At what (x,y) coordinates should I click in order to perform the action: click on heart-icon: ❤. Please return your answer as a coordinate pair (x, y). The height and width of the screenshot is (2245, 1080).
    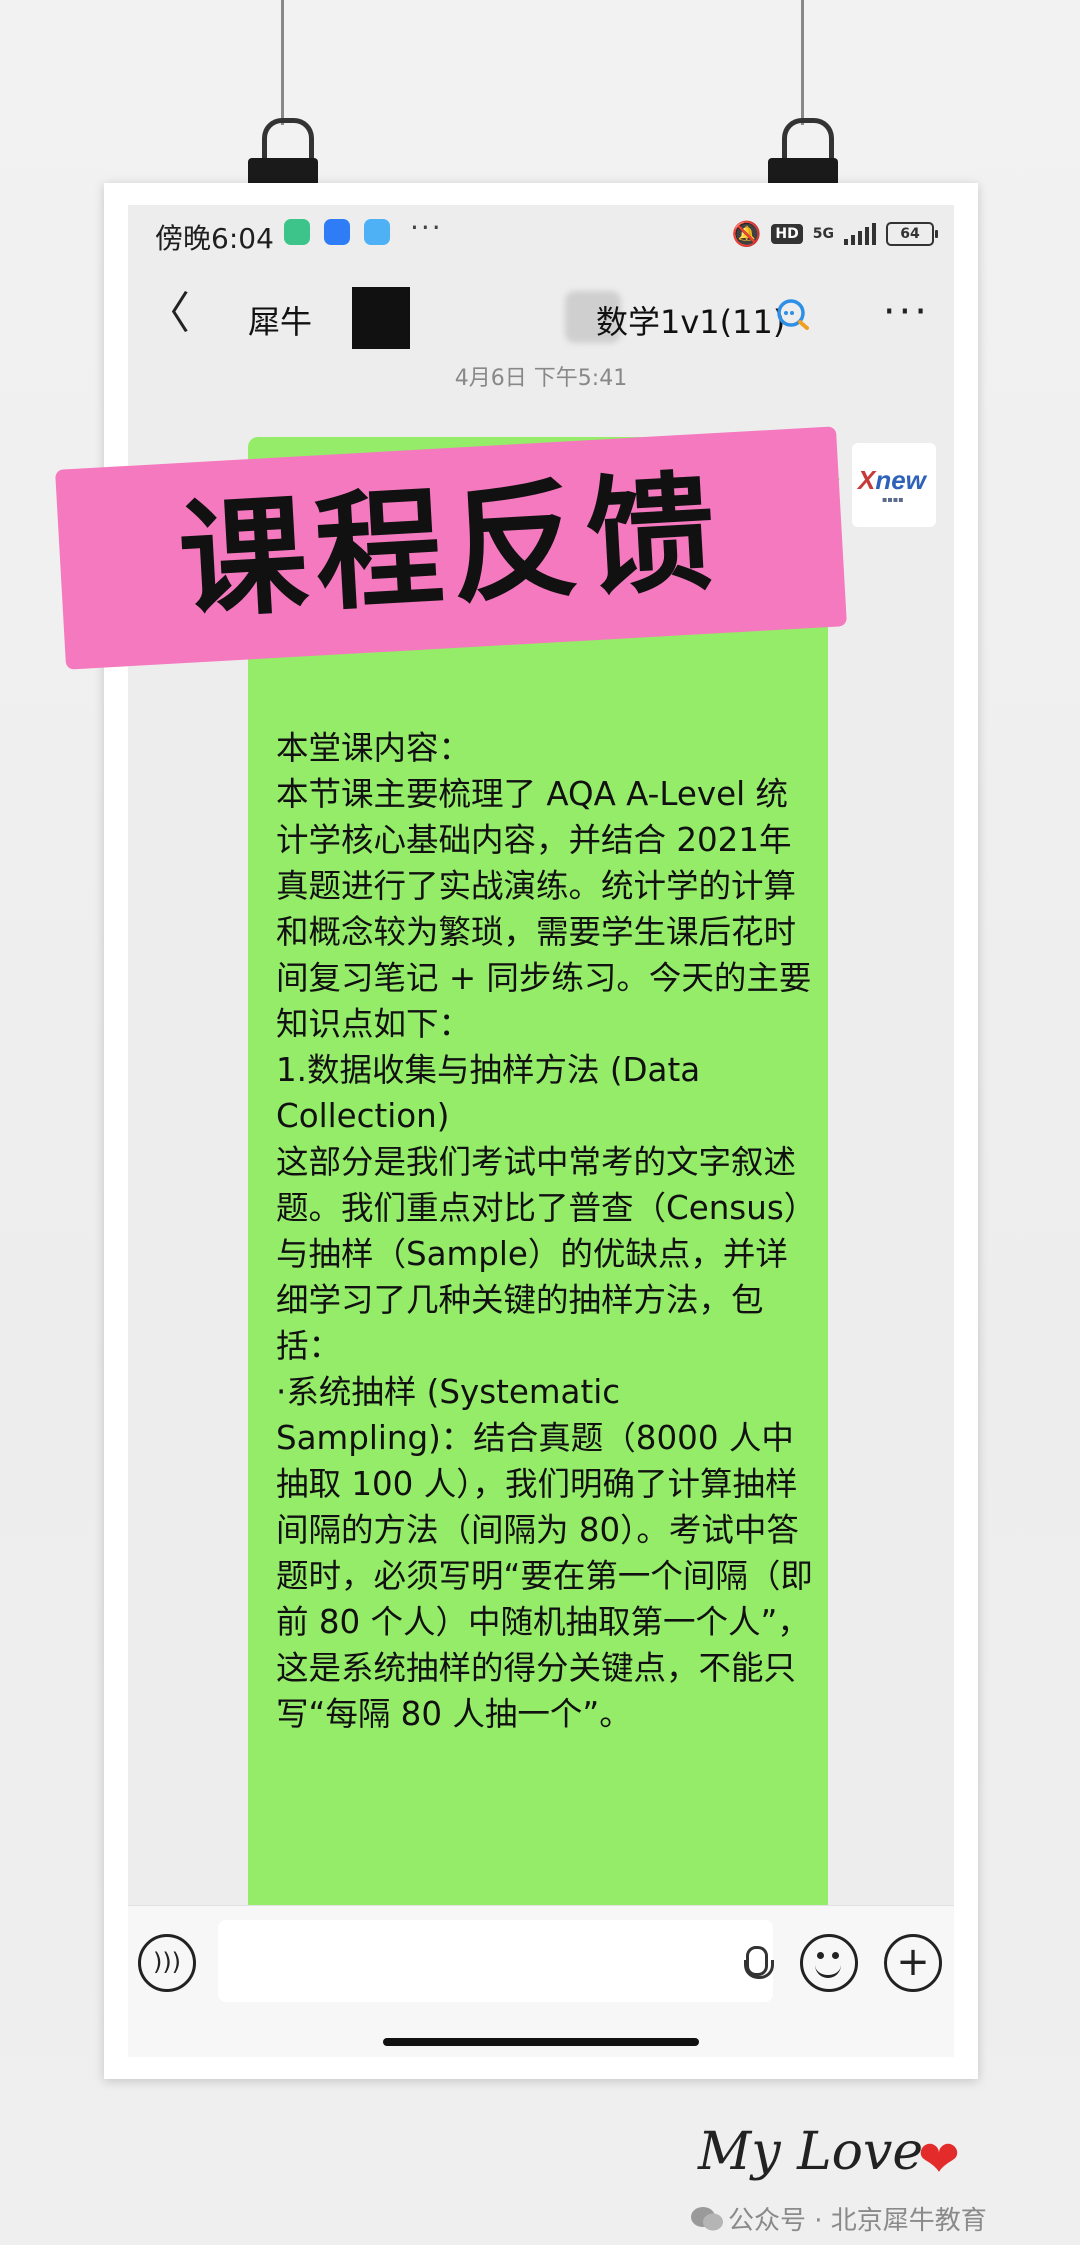
    Looking at the image, I should click on (939, 2159).